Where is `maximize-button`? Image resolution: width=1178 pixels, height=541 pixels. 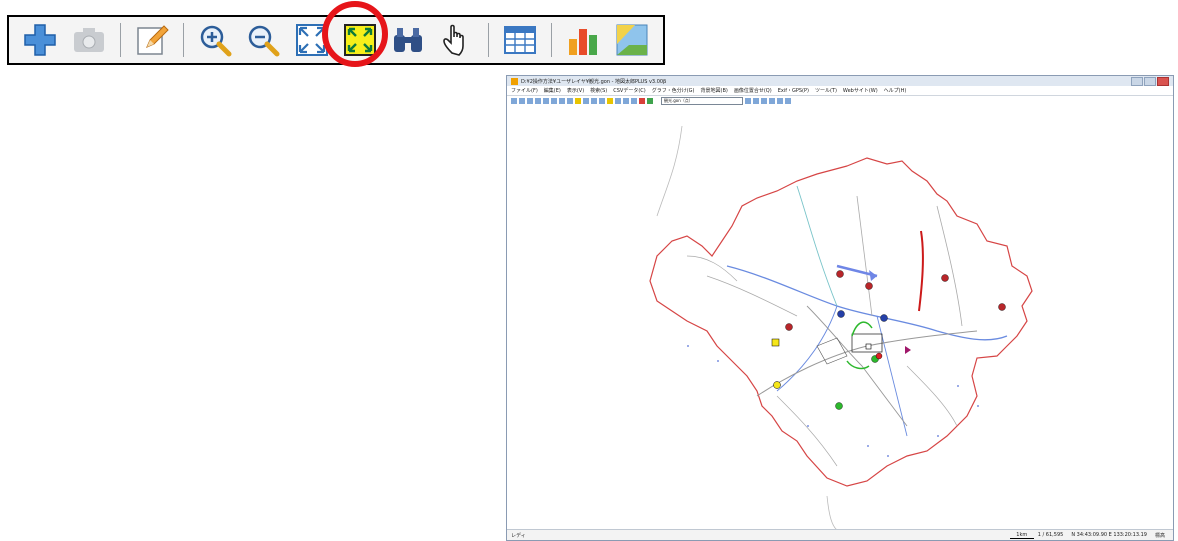
maximize-button is located at coordinates (1150, 81).